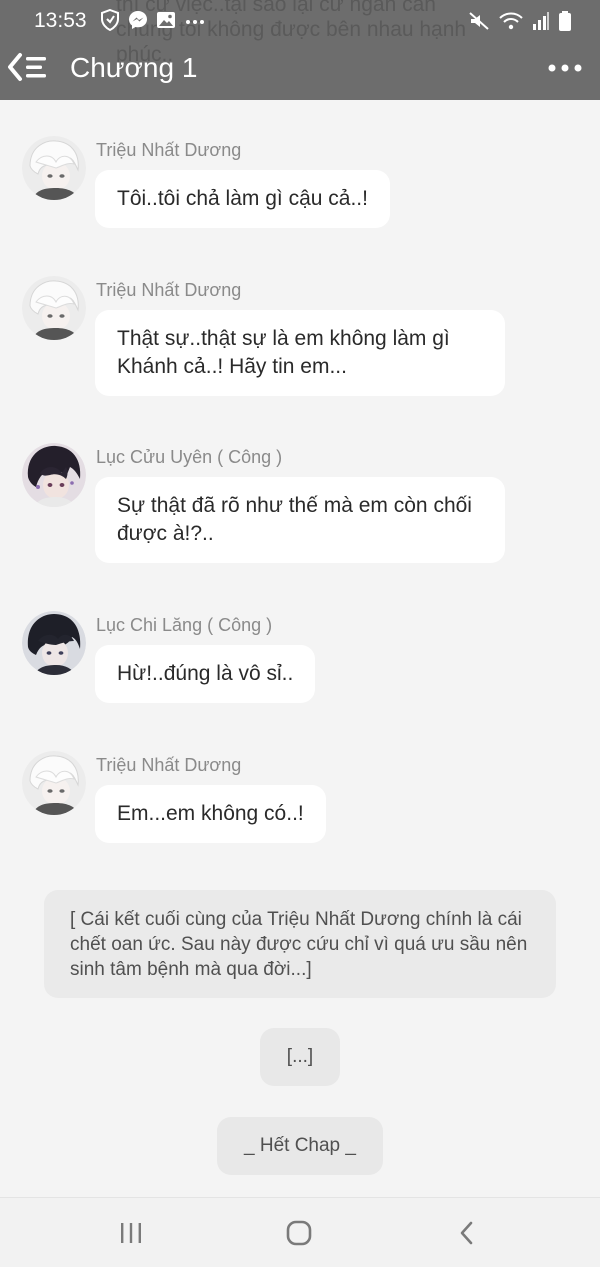  I want to click on more-options-button, so click(566, 68).